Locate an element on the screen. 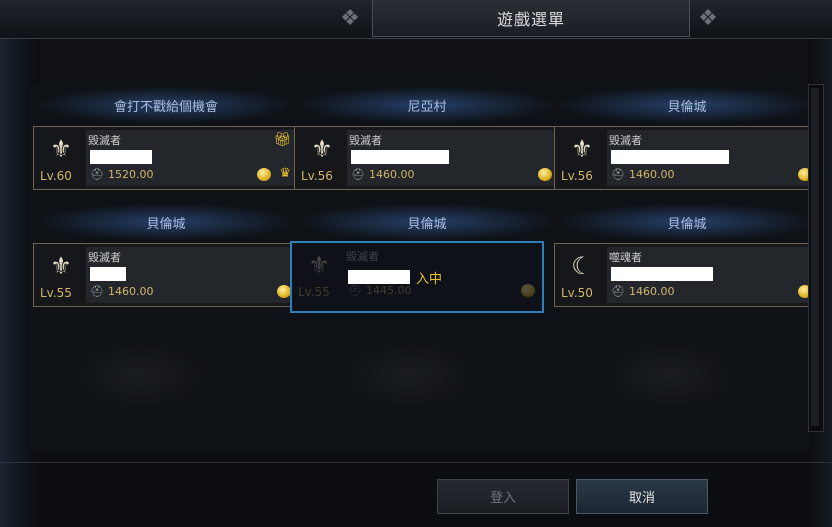 The width and height of the screenshot is (832, 527). item-level-value: 1445.00 is located at coordinates (388, 290).